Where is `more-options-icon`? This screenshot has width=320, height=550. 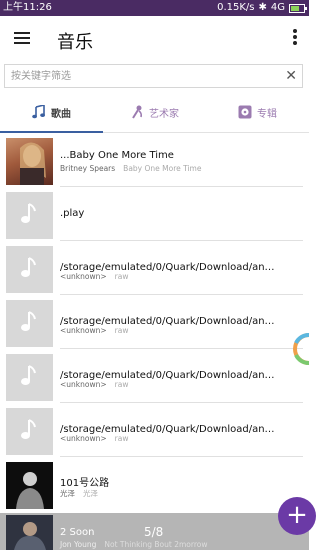
more-options-icon is located at coordinates (295, 37).